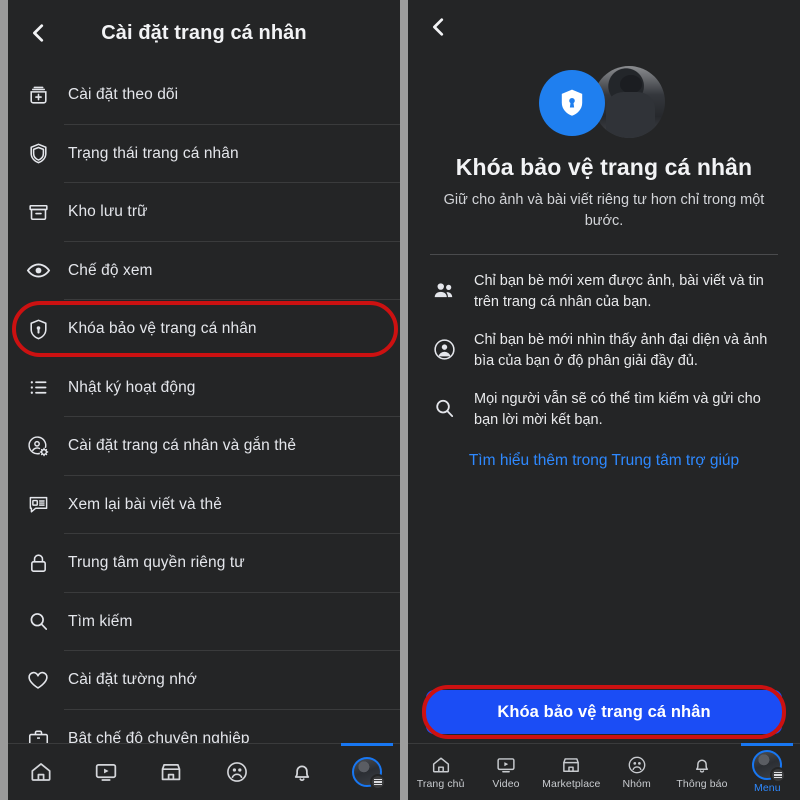 This screenshot has width=800, height=800. What do you see at coordinates (40, 772) in the screenshot?
I see `nav-item-home` at bounding box center [40, 772].